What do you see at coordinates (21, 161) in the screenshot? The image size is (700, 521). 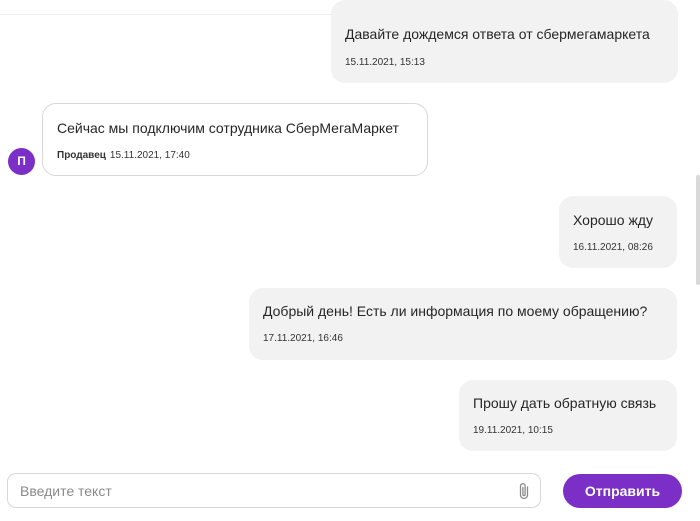 I see `avatar: П` at bounding box center [21, 161].